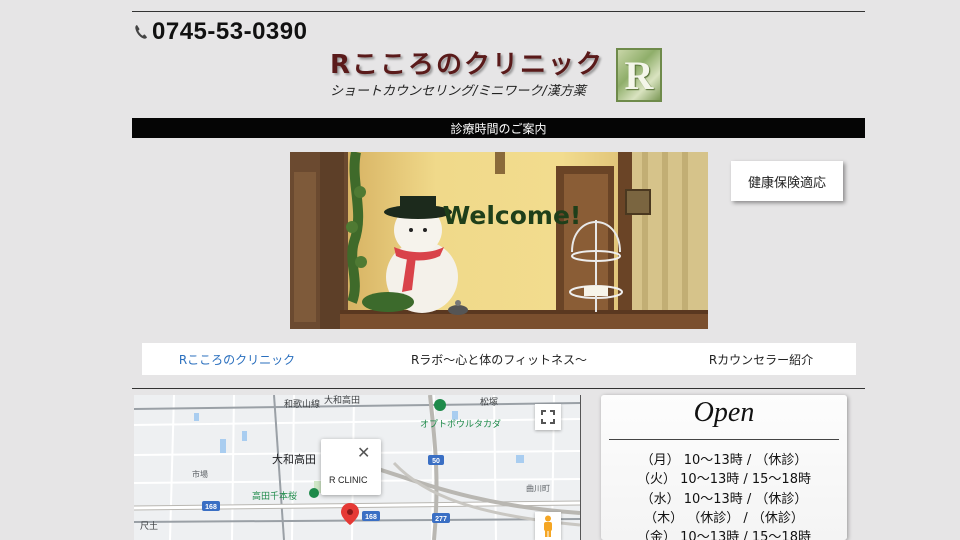  Describe the element at coordinates (724, 460) in the screenshot. I see `hours-row-monday: （月） 10〜13時 / （休診）` at that location.